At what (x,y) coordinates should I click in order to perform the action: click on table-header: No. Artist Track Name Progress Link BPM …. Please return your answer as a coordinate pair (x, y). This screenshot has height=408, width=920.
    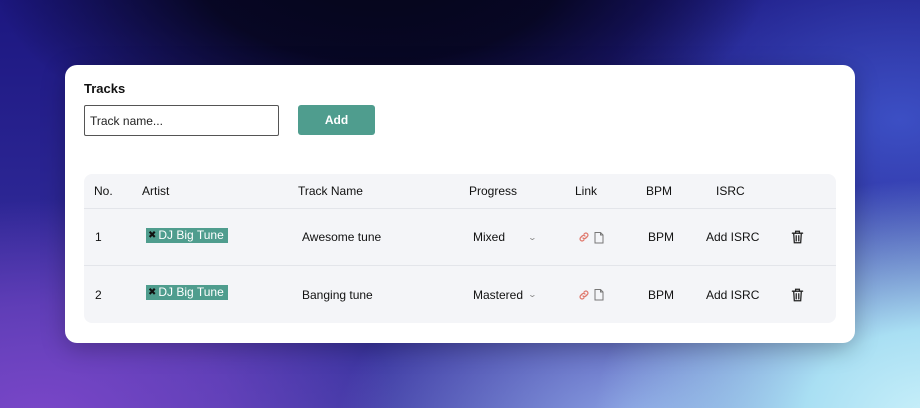
    Looking at the image, I should click on (460, 191).